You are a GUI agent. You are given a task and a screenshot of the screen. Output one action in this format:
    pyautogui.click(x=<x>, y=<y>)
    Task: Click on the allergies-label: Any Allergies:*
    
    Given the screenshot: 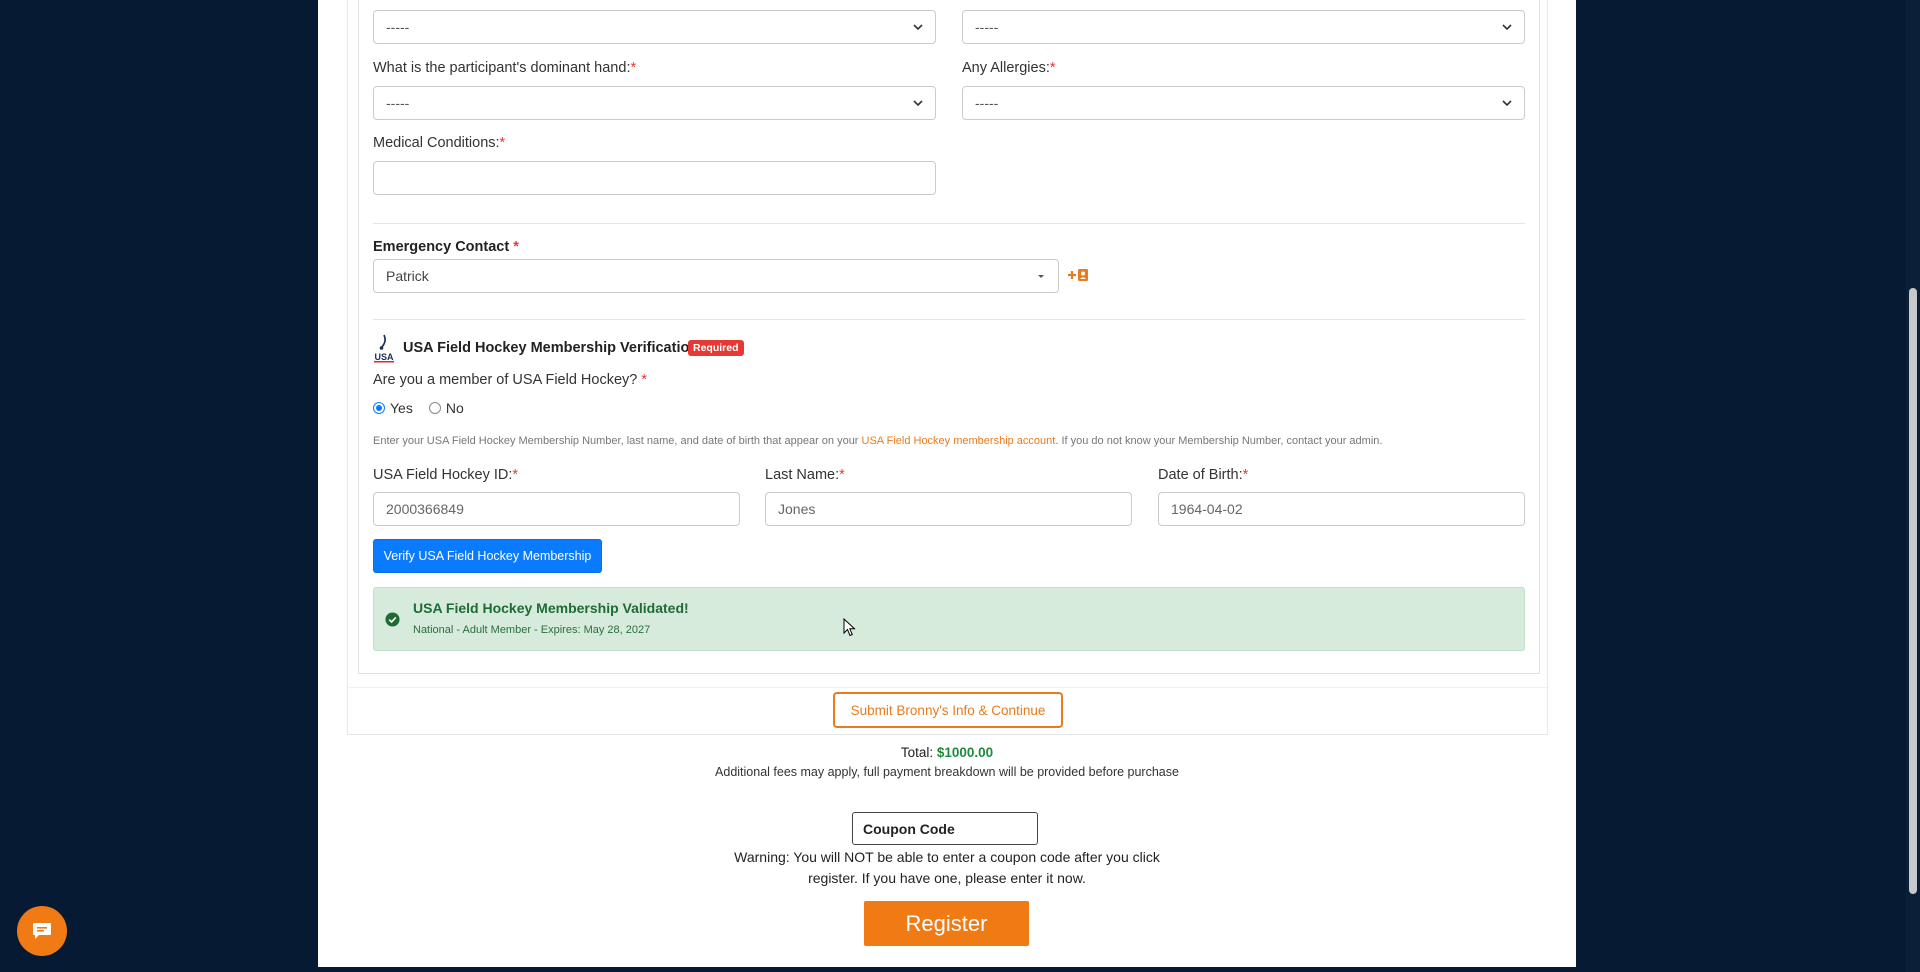 What is the action you would take?
    pyautogui.click(x=1009, y=68)
    